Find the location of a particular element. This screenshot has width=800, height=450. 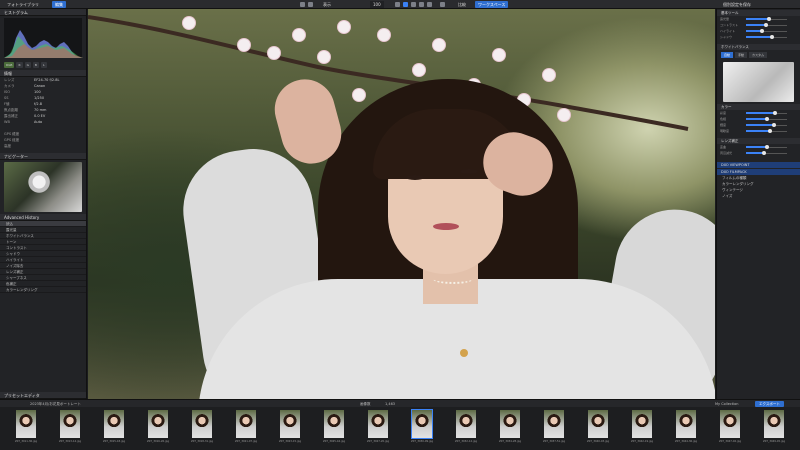

red-eye-icon is located at coordinates (421, 4).